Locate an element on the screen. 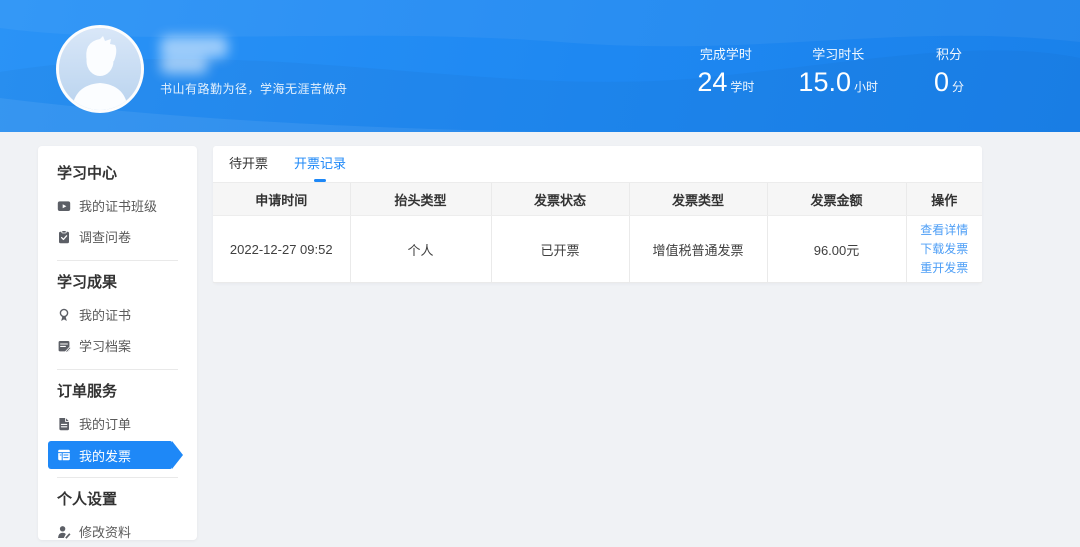 Image resolution: width=1080 pixels, height=547 pixels. cell-apply-time: 2022-12-27 09:52 is located at coordinates (281, 249).